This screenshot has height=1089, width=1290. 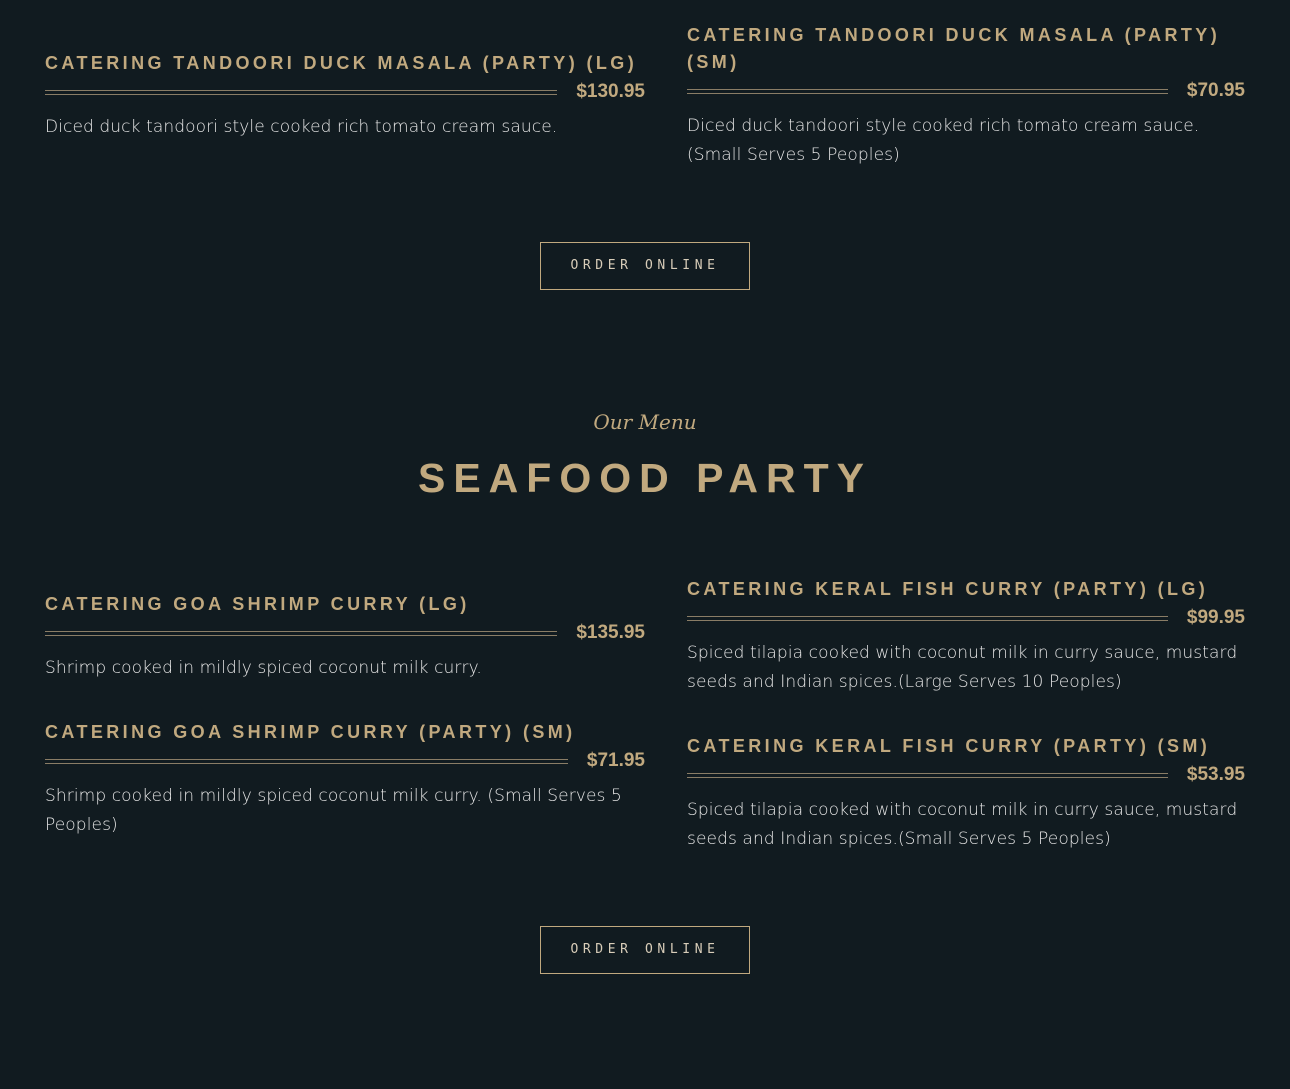 I want to click on menu-item-price: $53.95, so click(x=1215, y=774).